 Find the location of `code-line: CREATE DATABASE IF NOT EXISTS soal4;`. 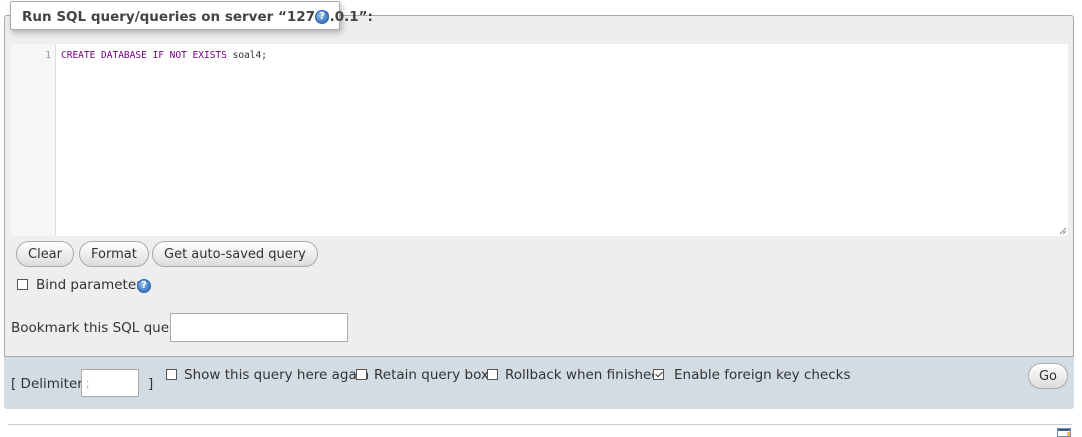

code-line: CREATE DATABASE IF NOT EXISTS soal4; is located at coordinates (164, 55).